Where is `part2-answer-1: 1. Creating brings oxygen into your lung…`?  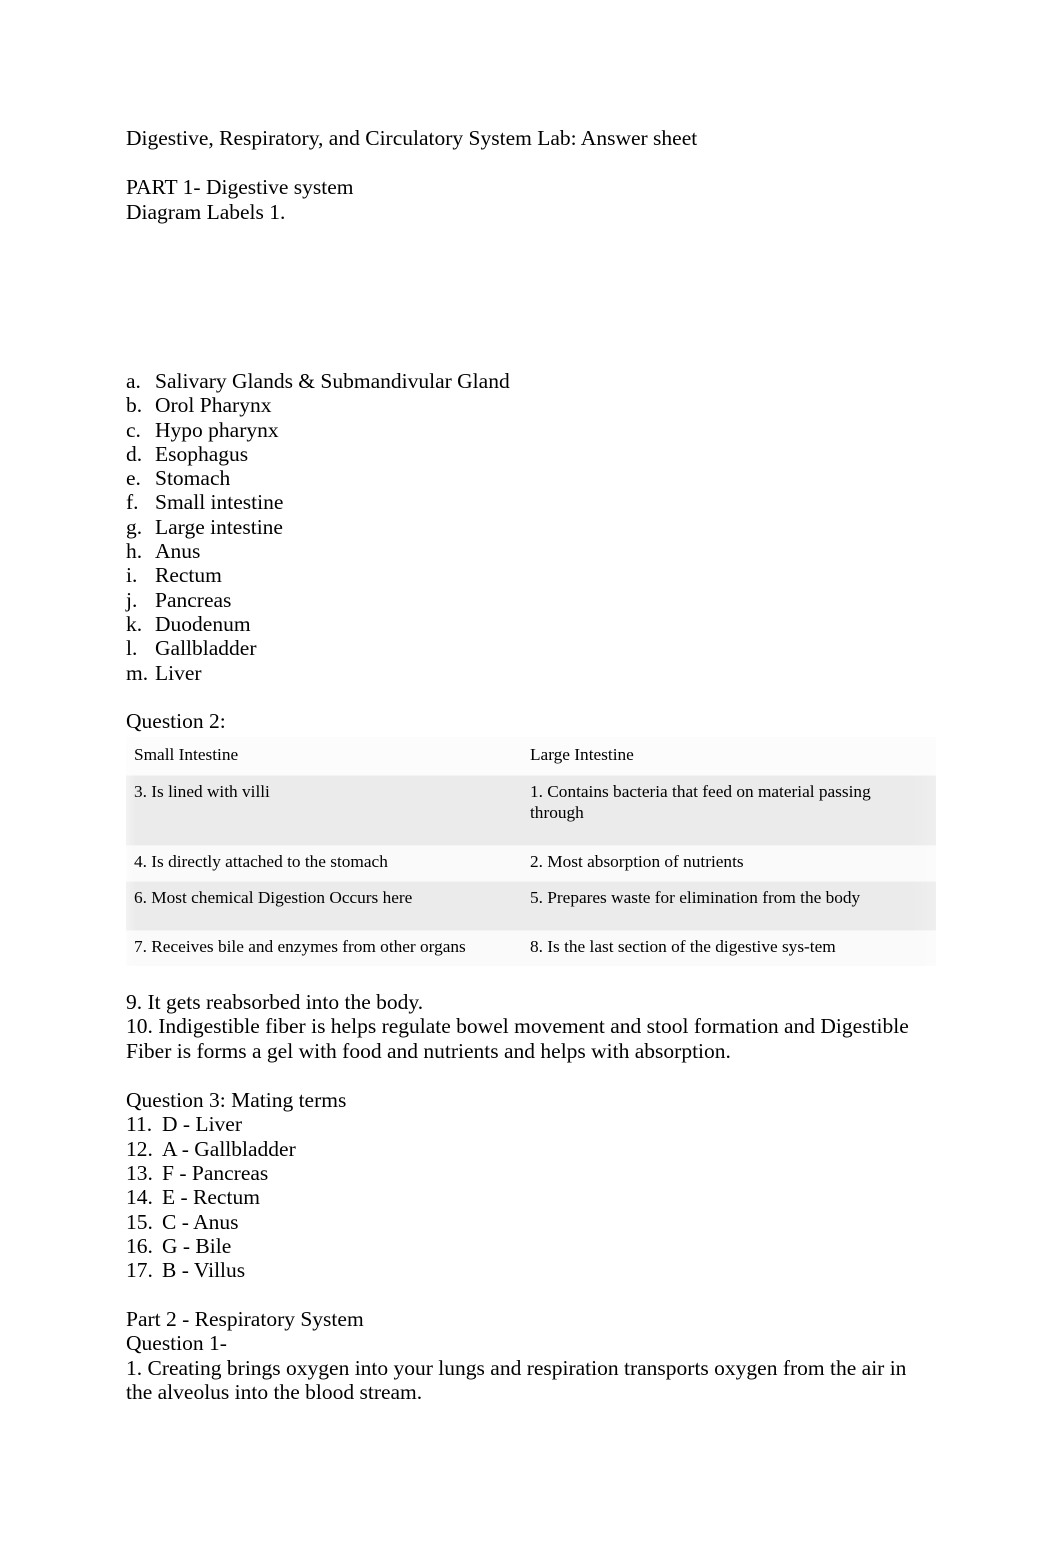 part2-answer-1: 1. Creating brings oxygen into your lung… is located at coordinates (516, 1380).